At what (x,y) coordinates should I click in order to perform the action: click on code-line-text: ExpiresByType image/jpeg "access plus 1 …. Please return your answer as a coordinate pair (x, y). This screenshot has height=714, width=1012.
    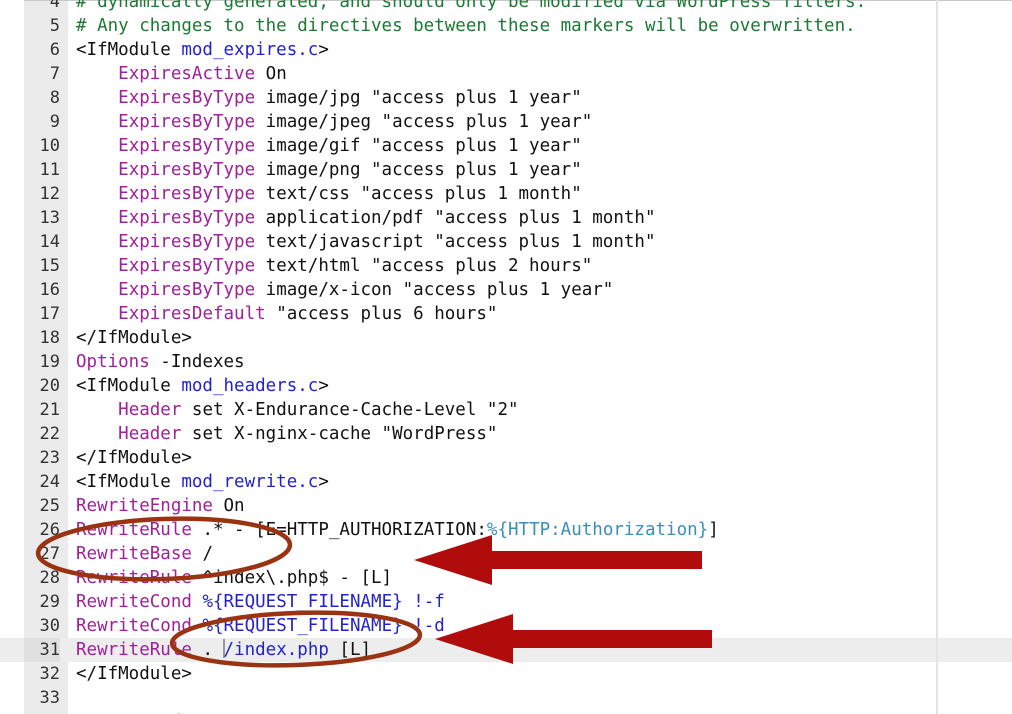
    Looking at the image, I should click on (334, 122).